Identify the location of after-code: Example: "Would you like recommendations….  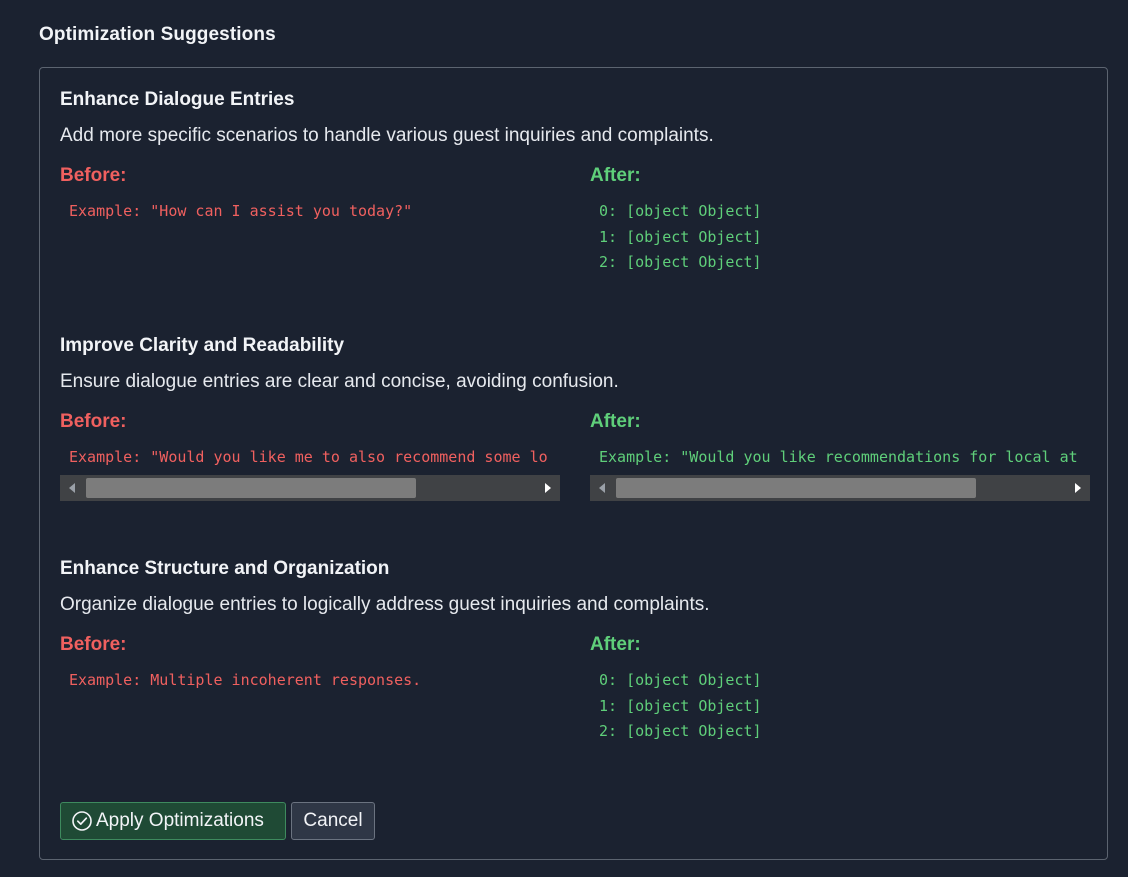
(840, 458).